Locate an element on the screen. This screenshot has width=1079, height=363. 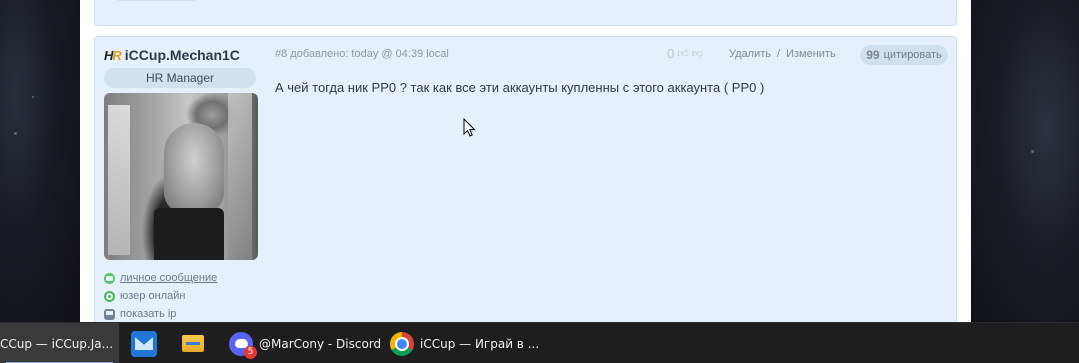
online-status-icon is located at coordinates (109, 296).